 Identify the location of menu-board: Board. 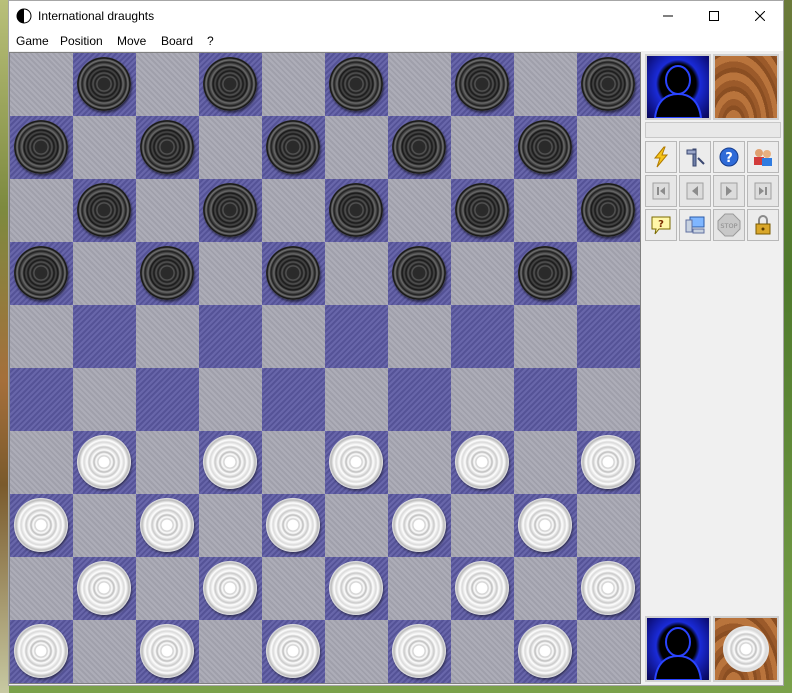
(177, 41).